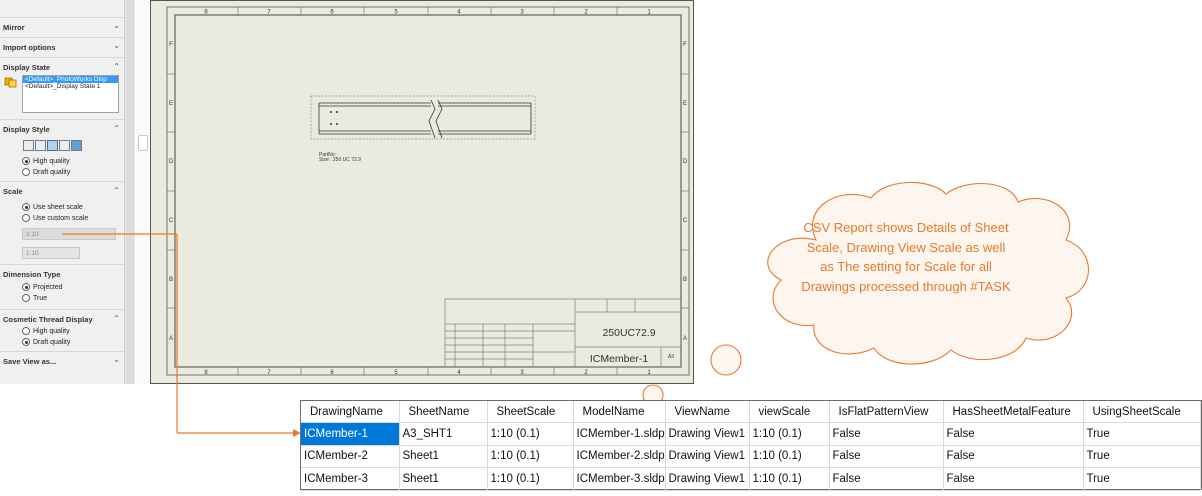 The width and height of the screenshot is (1202, 496). I want to click on thread-high-quality-radio: High quality, so click(46, 331).